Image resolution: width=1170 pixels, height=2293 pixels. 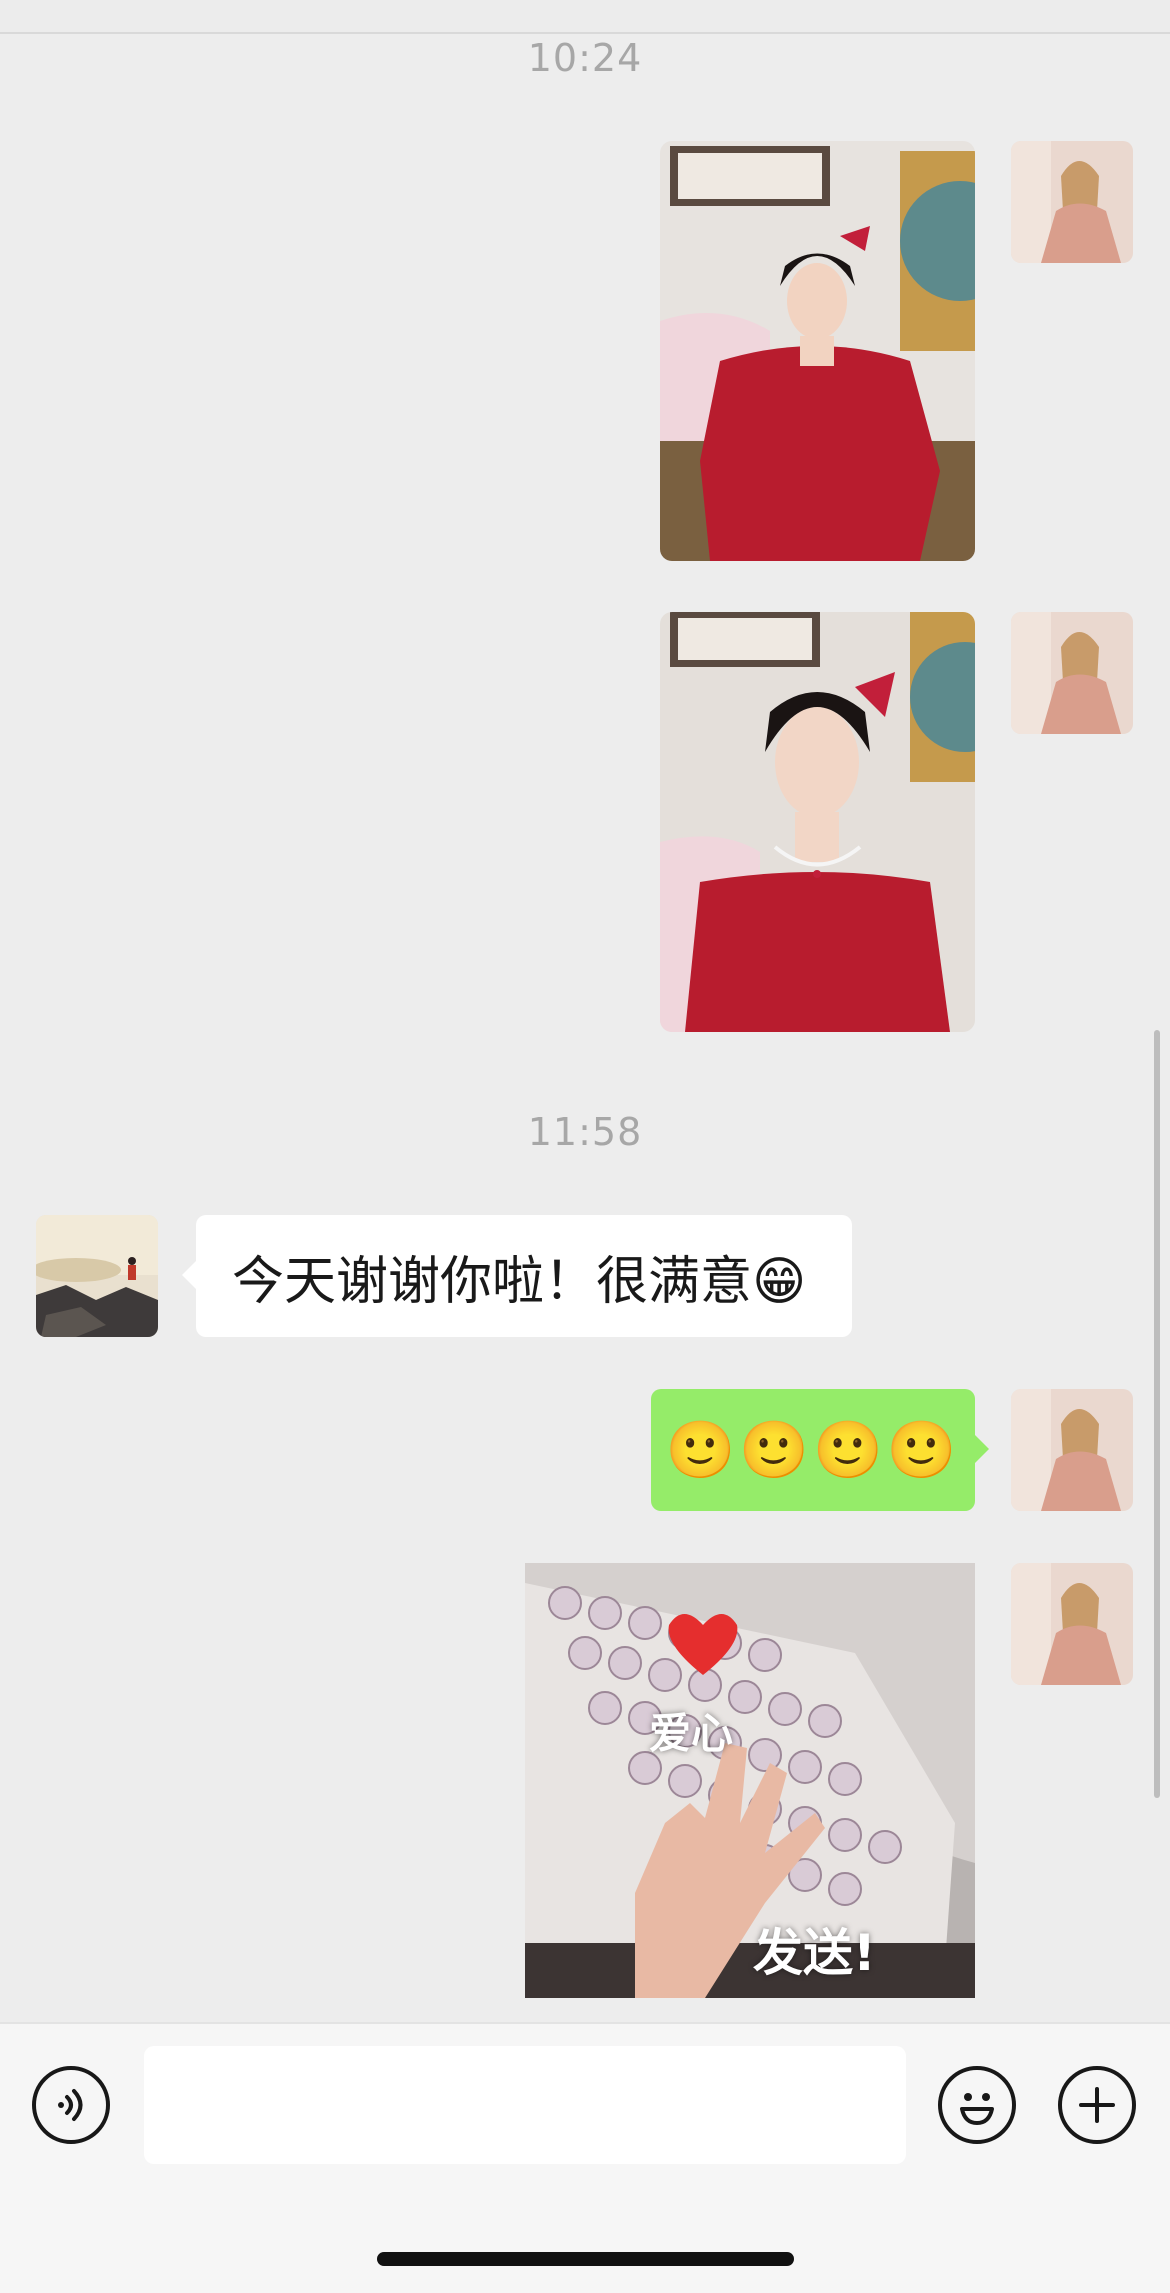 I want to click on voice-icon, so click(x=70, y=2105).